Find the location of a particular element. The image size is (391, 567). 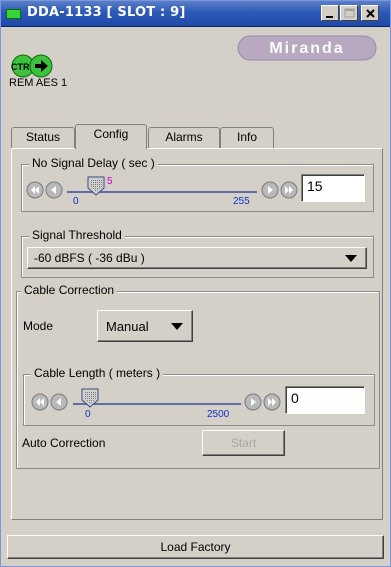

tab-label: Info is located at coordinates (246, 137).